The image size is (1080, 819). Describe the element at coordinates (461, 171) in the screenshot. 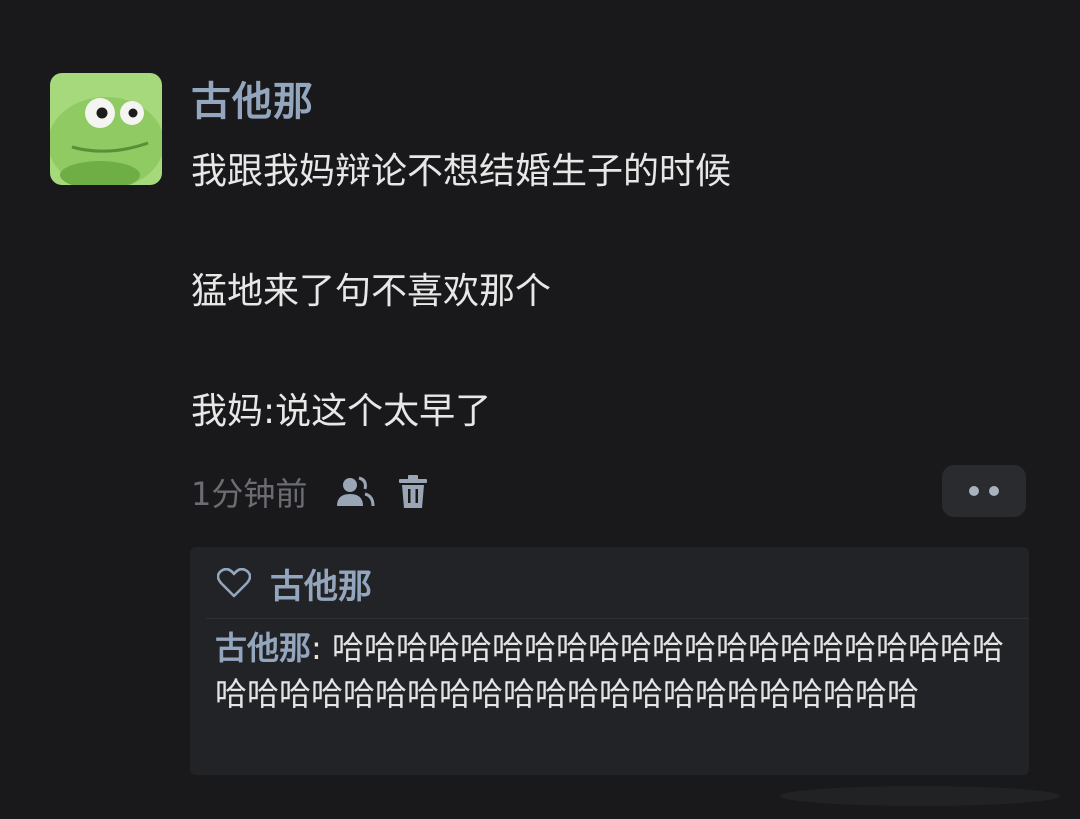

I see `post-text-line: 我跟我妈辩论不想结婚生子的时候` at that location.